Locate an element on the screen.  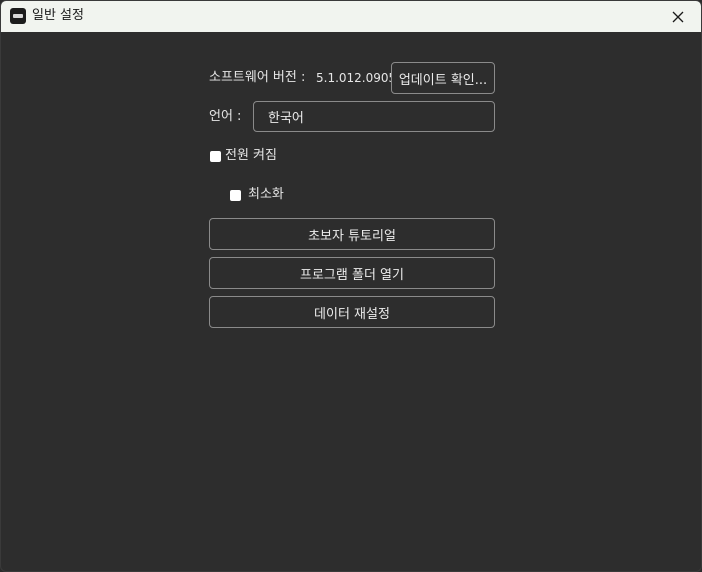
software-version-value: 5.1.012.0905 is located at coordinates (356, 78).